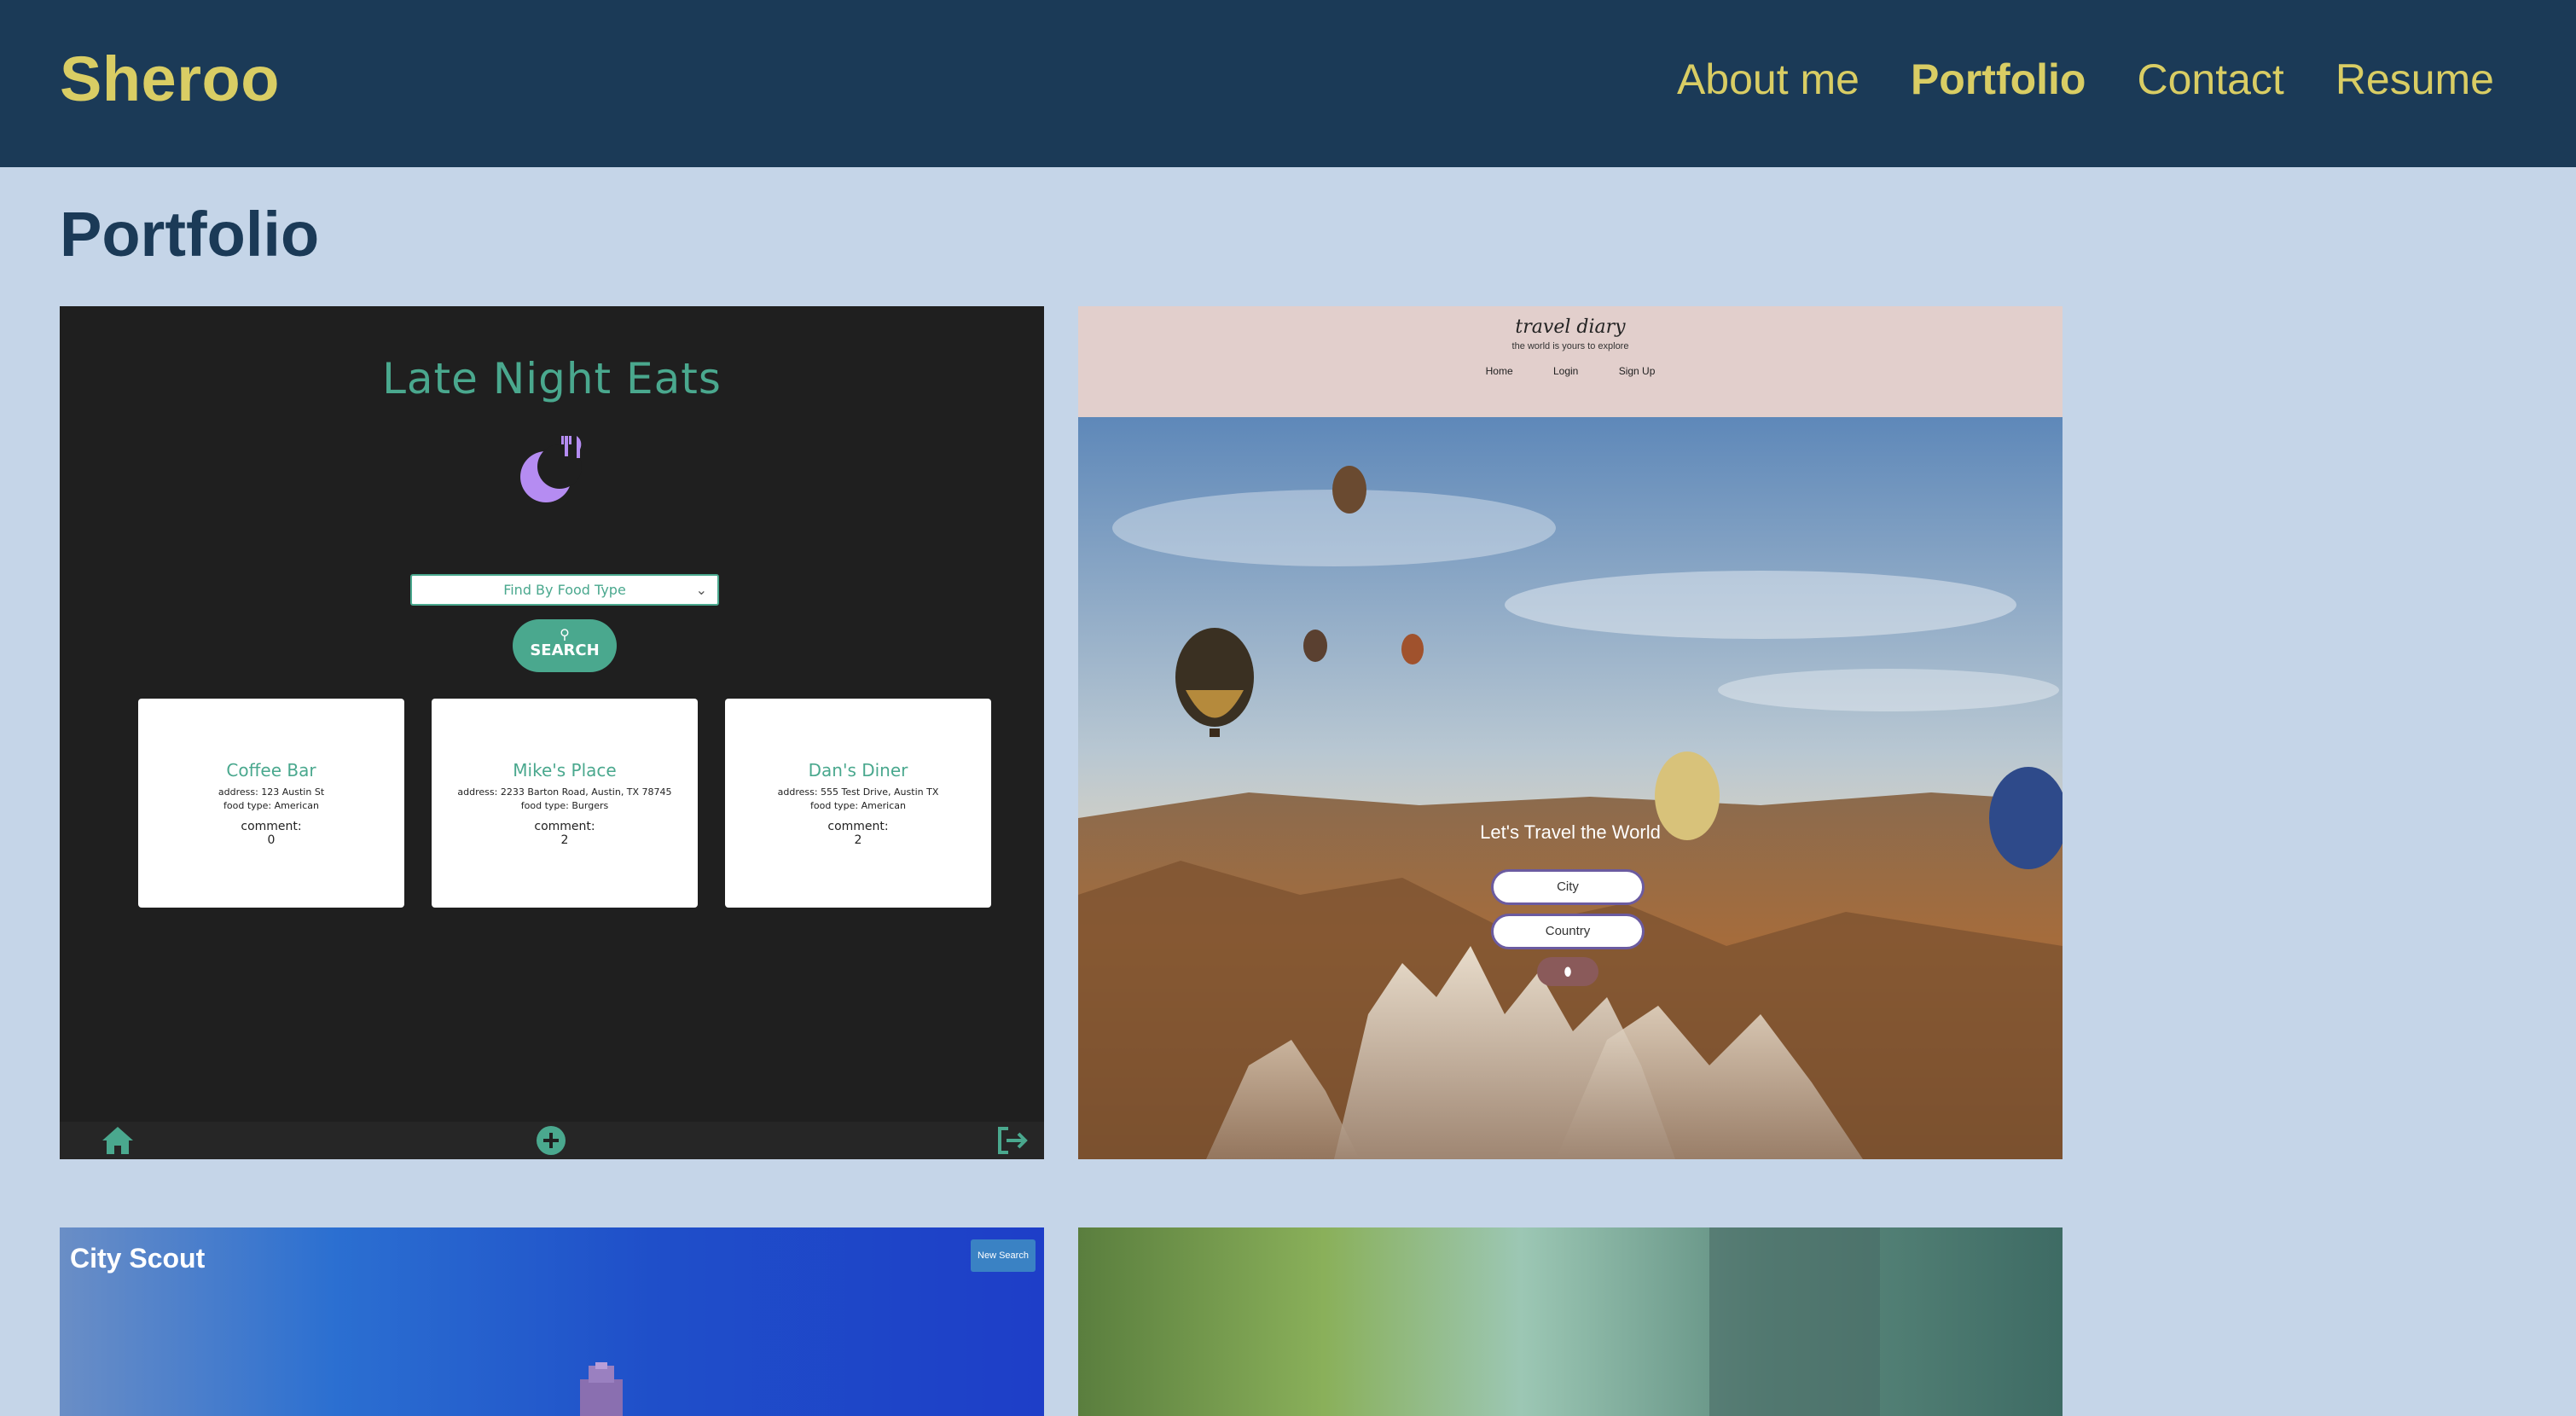  I want to click on site-brand: Sheroo, so click(170, 79).